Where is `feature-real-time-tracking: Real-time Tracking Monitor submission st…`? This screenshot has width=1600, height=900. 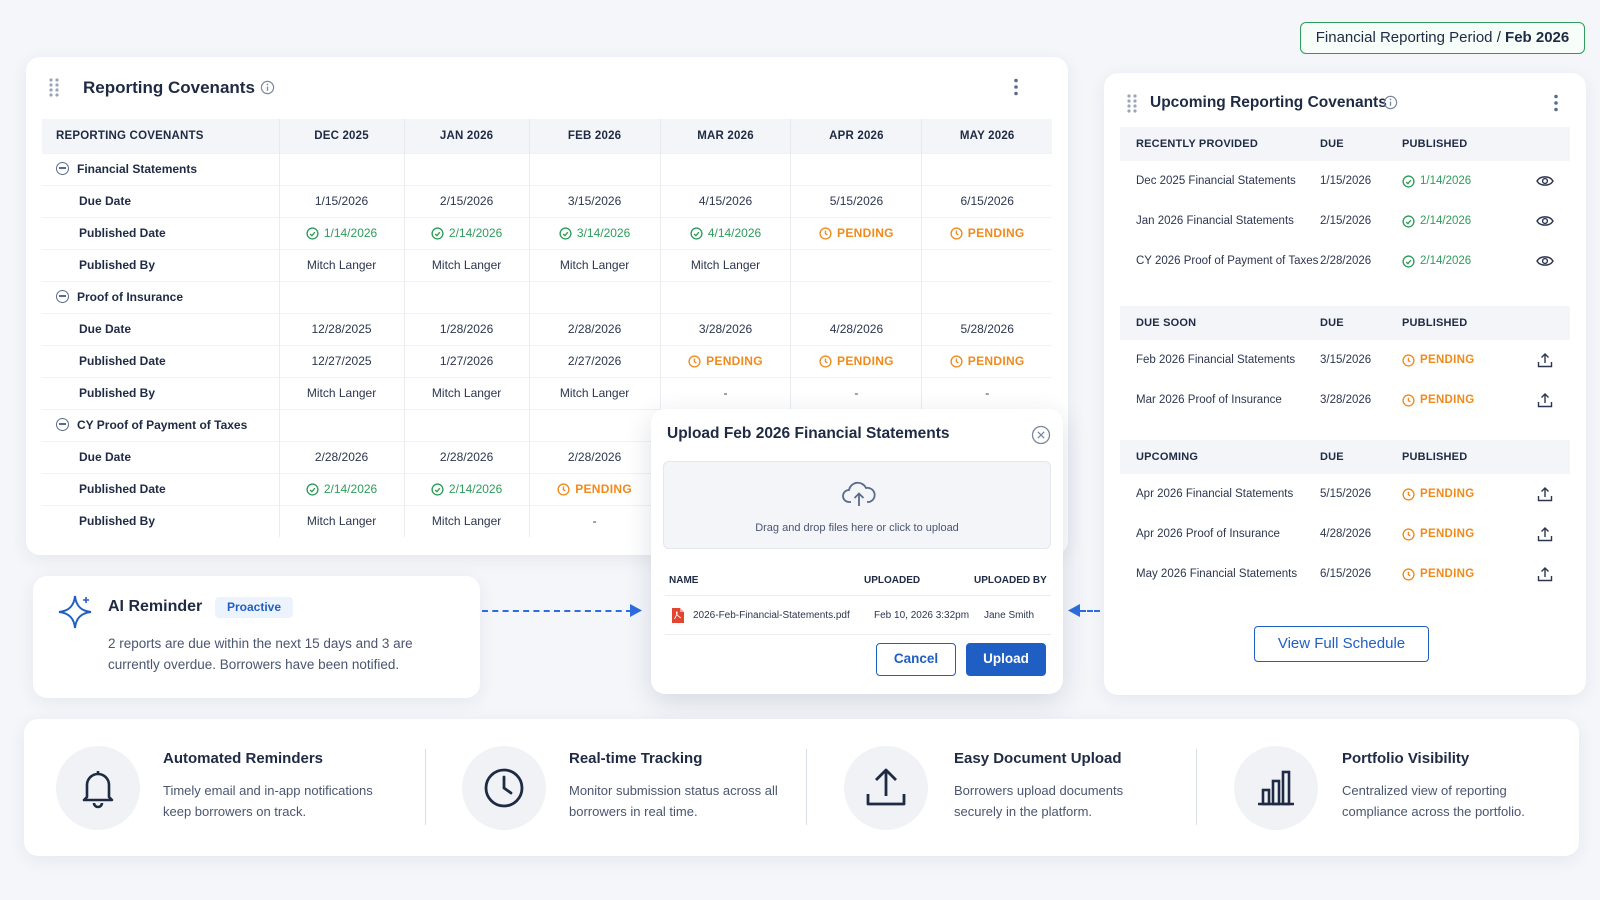 feature-real-time-tracking: Real-time Tracking Monitor submission st… is located at coordinates (642, 787).